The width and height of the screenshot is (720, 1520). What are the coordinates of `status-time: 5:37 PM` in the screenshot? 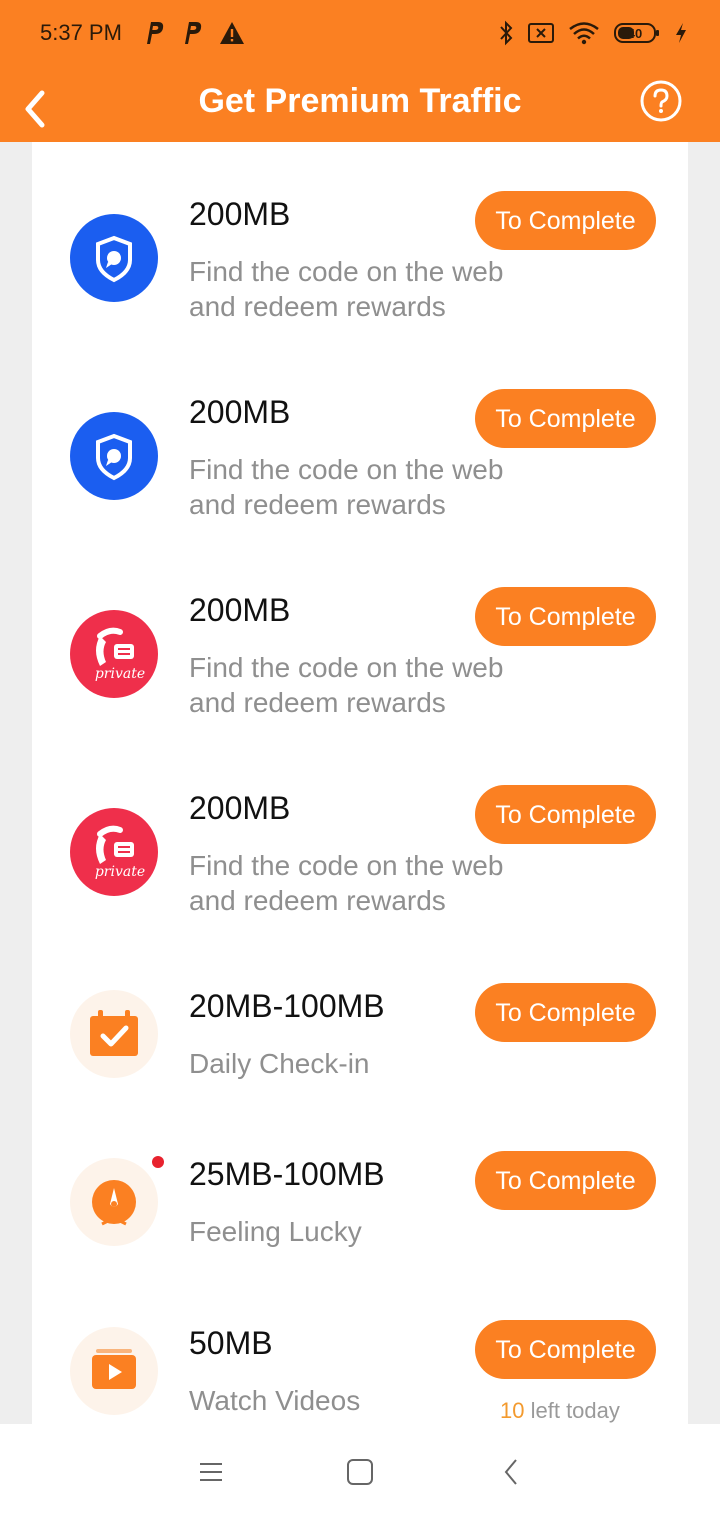 It's located at (81, 32).